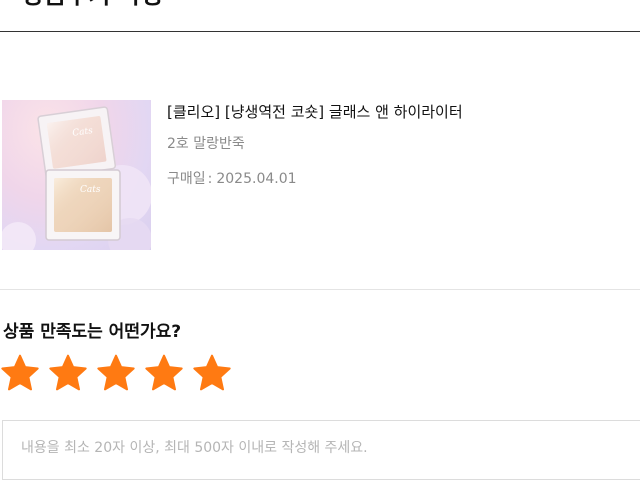 The image size is (640, 481). I want to click on product-name: [클리오] [냥생역전 코숏] 글래스 앤 하이라이터, so click(315, 112).